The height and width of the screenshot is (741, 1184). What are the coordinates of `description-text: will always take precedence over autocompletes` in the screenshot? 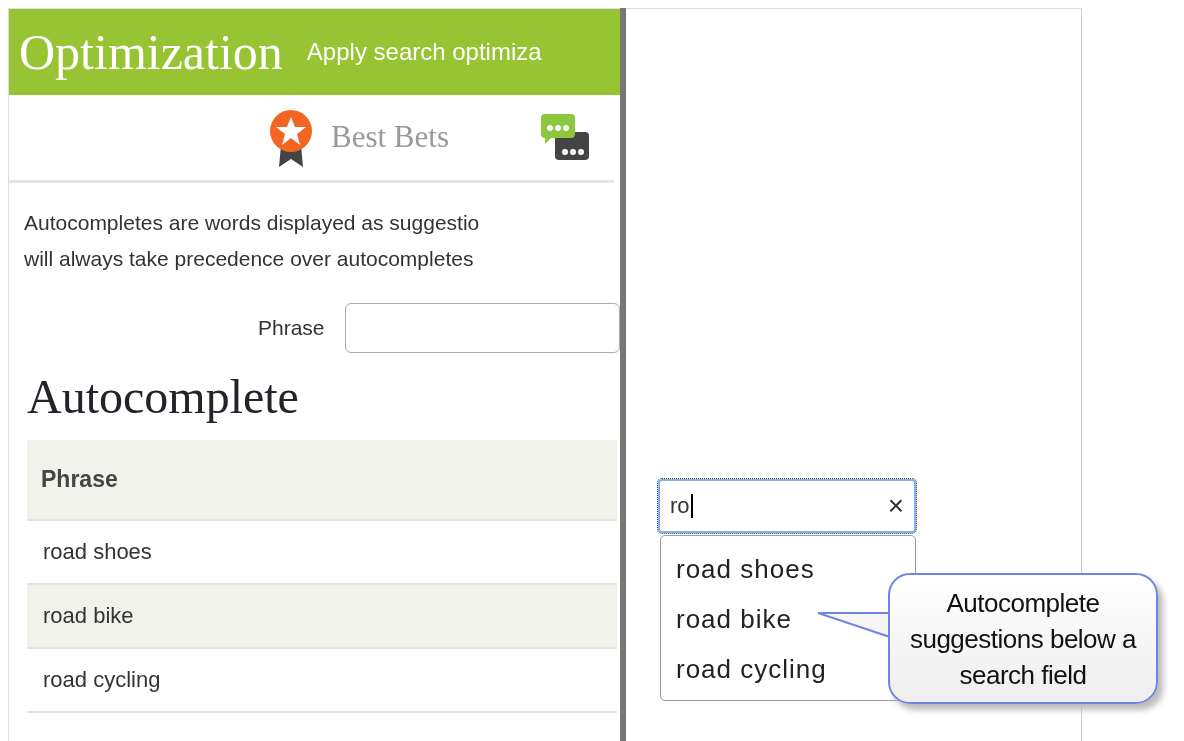 It's located at (249, 259).